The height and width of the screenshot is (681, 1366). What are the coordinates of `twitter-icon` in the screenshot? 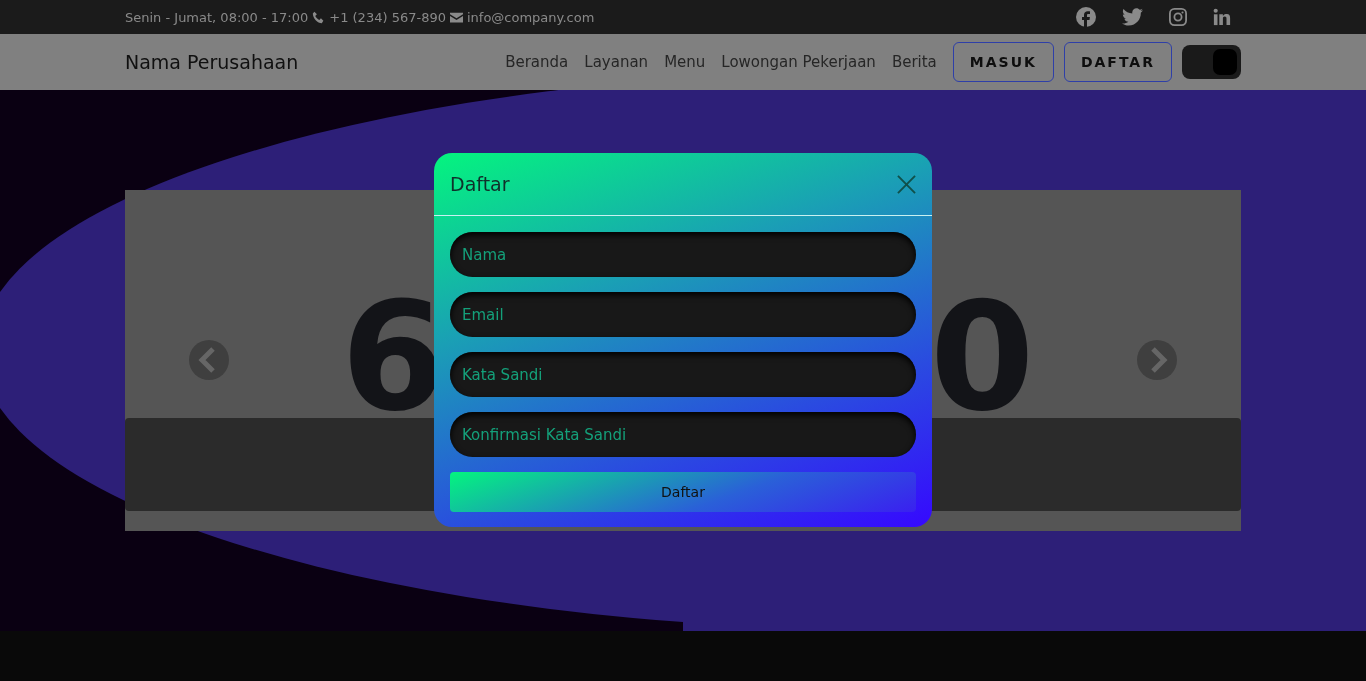 It's located at (1132, 17).